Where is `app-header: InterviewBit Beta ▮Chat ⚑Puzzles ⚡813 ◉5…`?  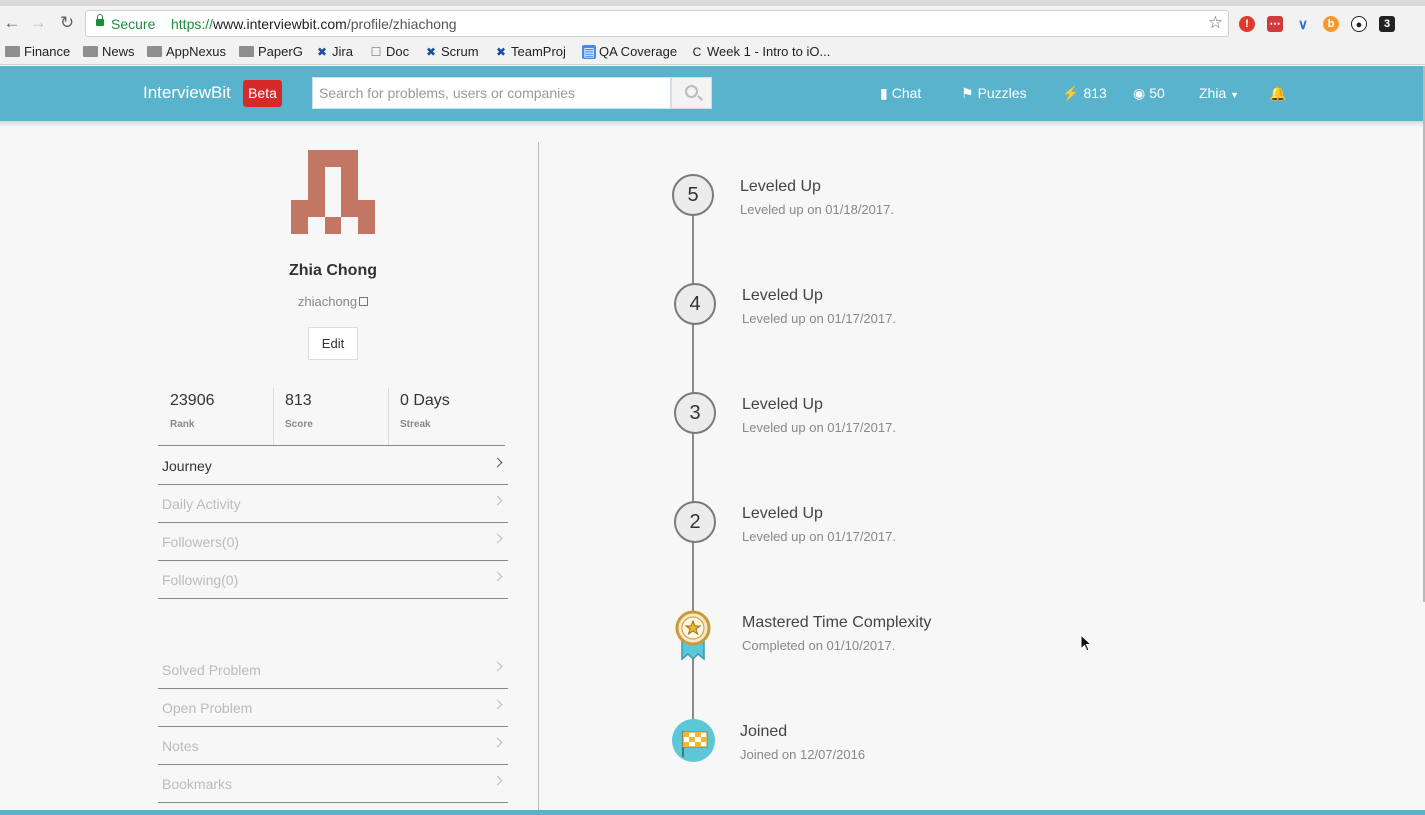 app-header: InterviewBit Beta ▮Chat ⚑Puzzles ⚡813 ◉5… is located at coordinates (712, 93).